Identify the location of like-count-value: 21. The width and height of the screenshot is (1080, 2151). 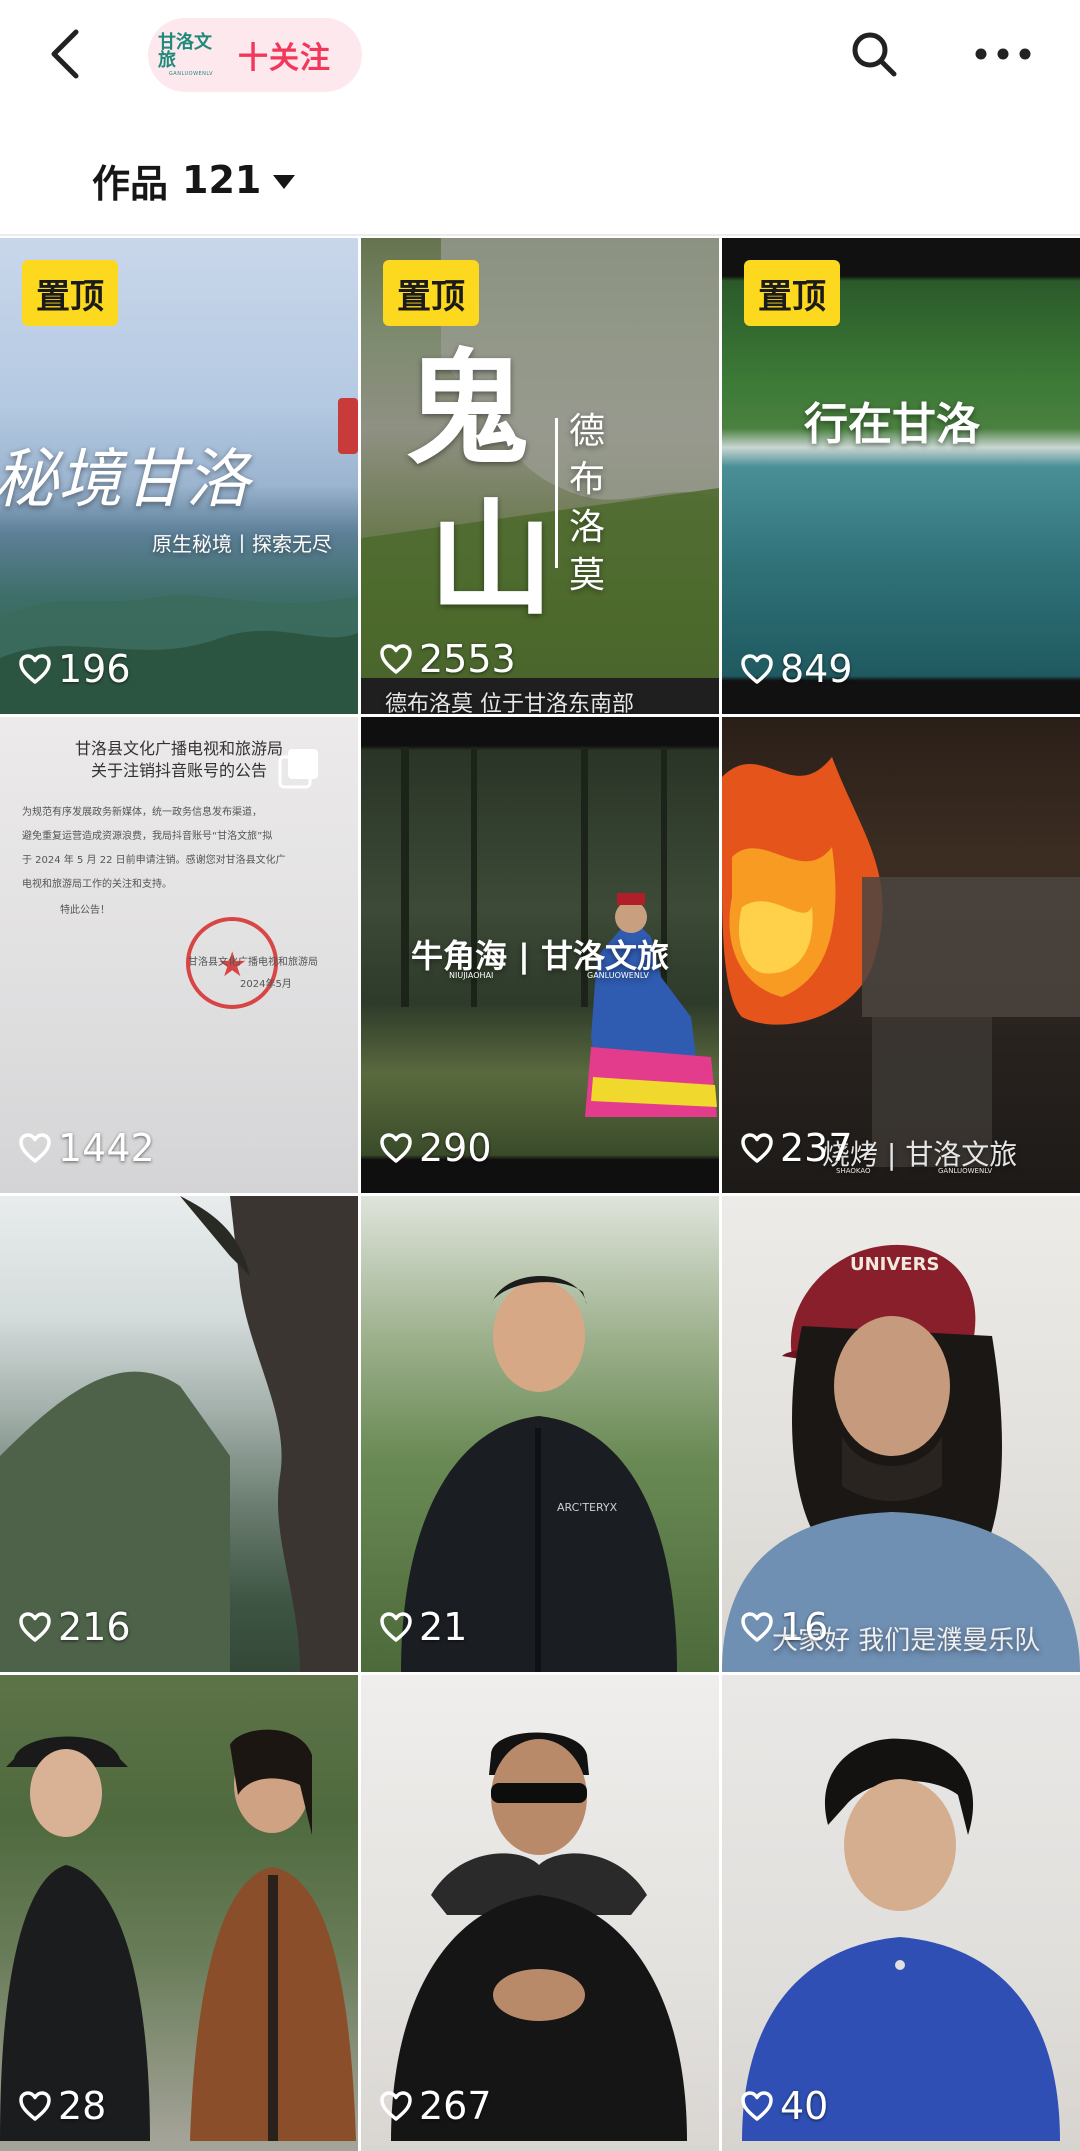
(443, 1627).